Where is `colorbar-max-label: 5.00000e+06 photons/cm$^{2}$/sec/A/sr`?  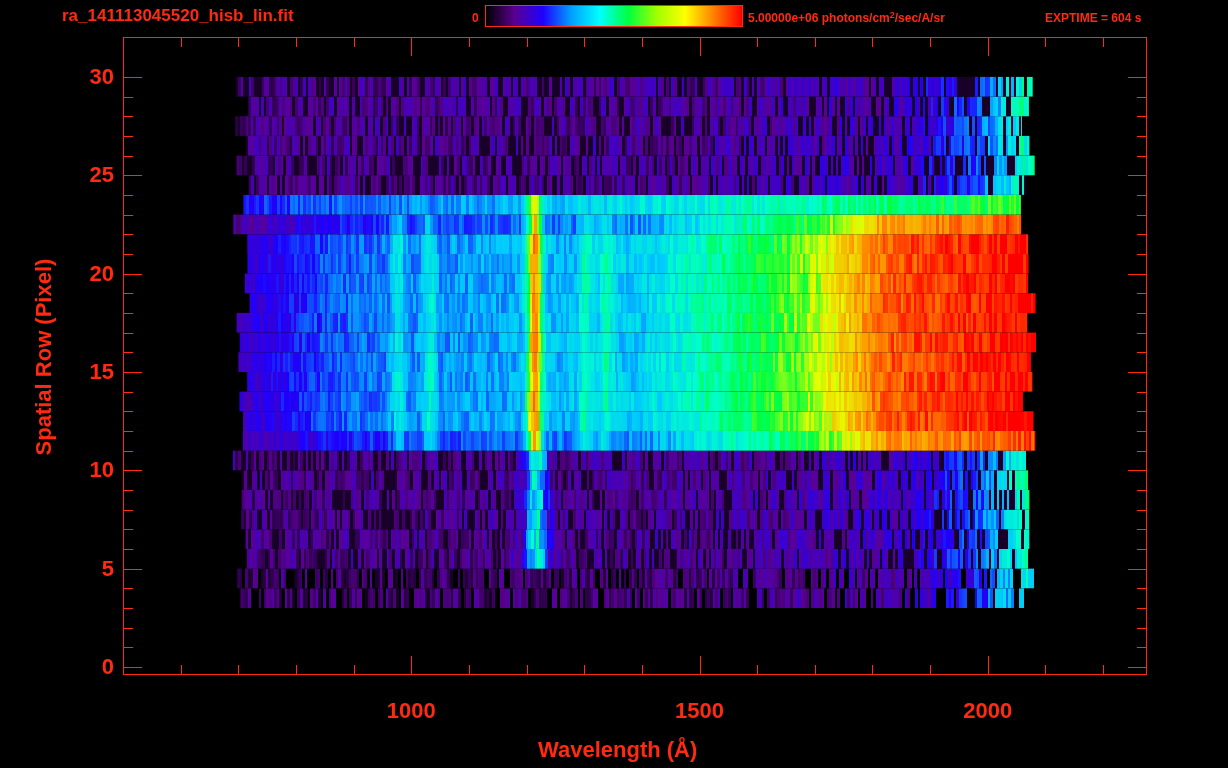 colorbar-max-label: 5.00000e+06 photons/cm$^{2}$/sec/A/sr is located at coordinates (846, 18).